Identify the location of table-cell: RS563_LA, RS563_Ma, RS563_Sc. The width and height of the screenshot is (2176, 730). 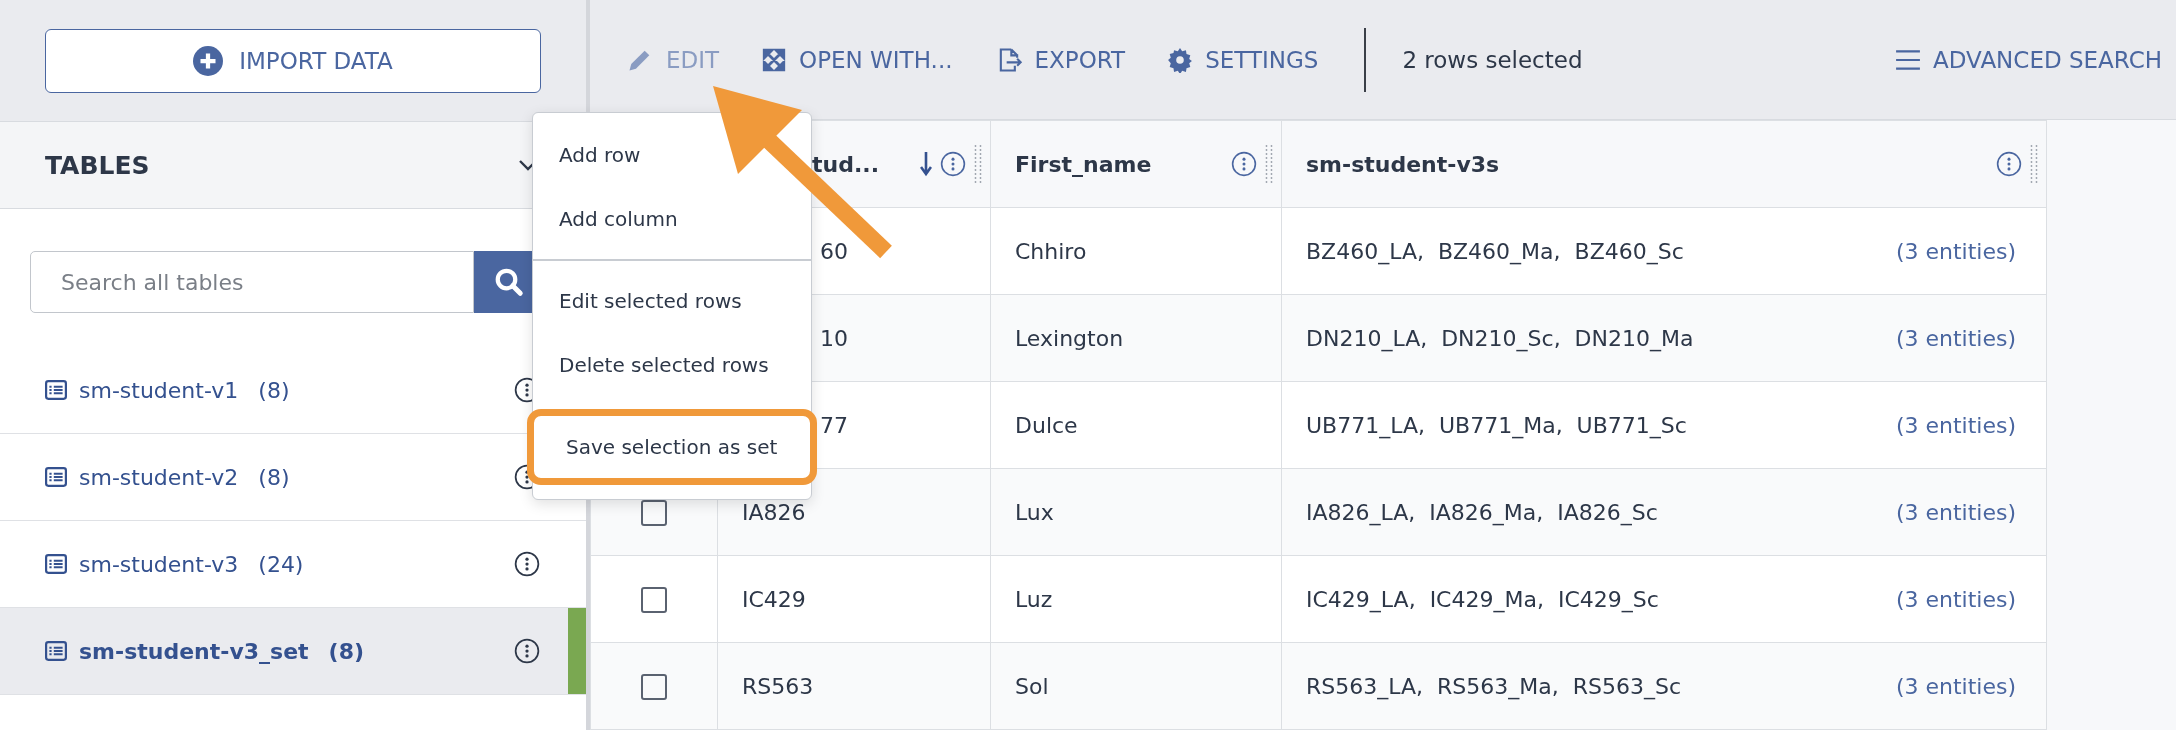
(1494, 686).